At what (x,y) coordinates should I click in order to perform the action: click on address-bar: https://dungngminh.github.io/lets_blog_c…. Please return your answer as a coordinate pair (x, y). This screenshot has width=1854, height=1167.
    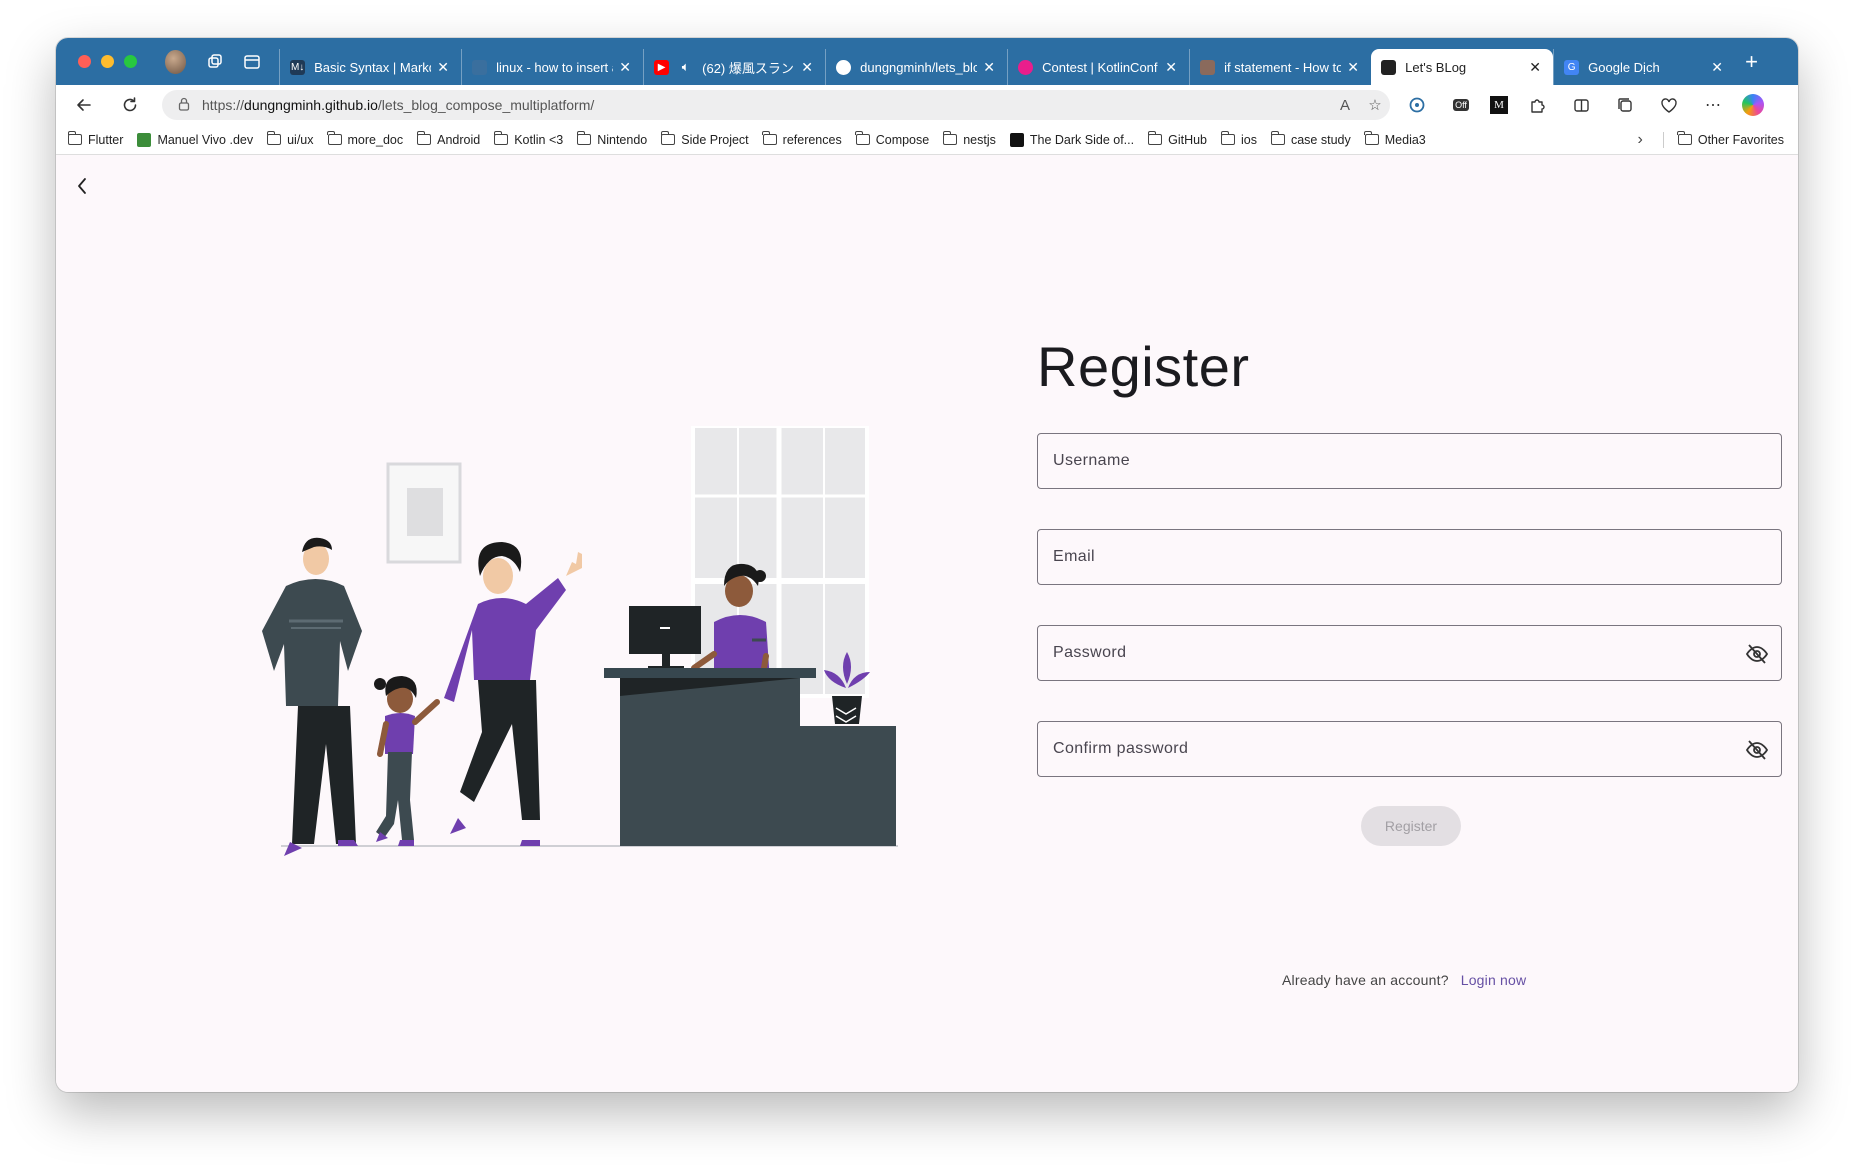
    Looking at the image, I should click on (776, 105).